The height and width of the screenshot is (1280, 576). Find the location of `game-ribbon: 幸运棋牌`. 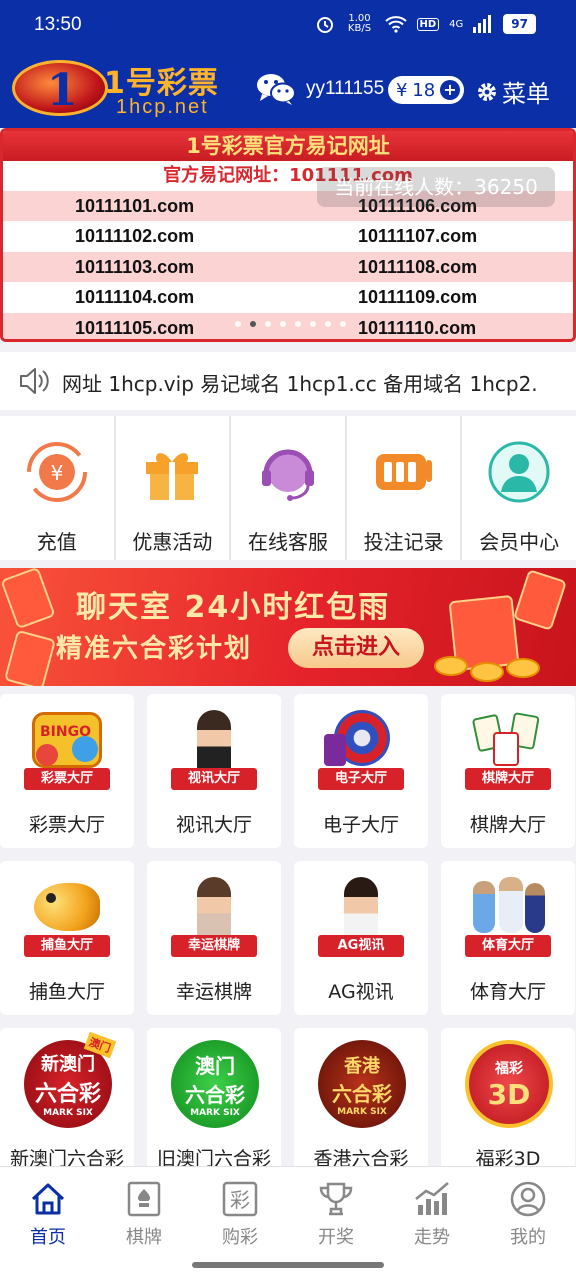

game-ribbon: 幸运棋牌 is located at coordinates (214, 946).